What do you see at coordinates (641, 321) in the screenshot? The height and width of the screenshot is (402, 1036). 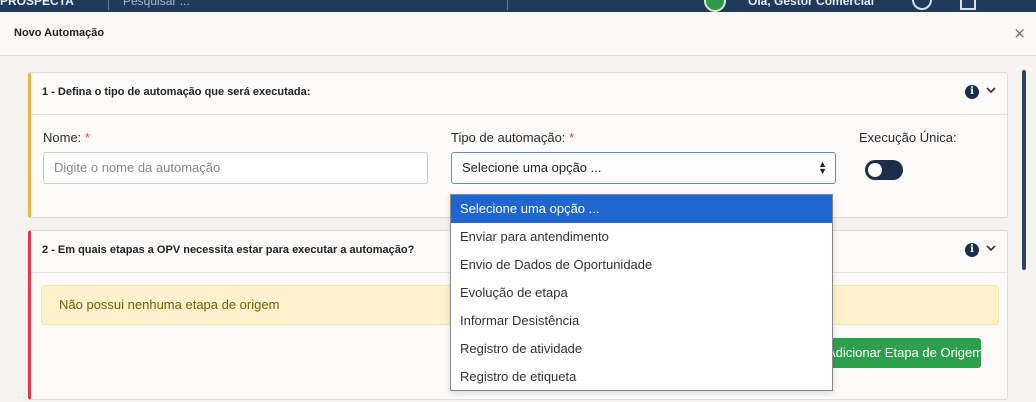 I see `dropdown-option: Informar Desistência` at bounding box center [641, 321].